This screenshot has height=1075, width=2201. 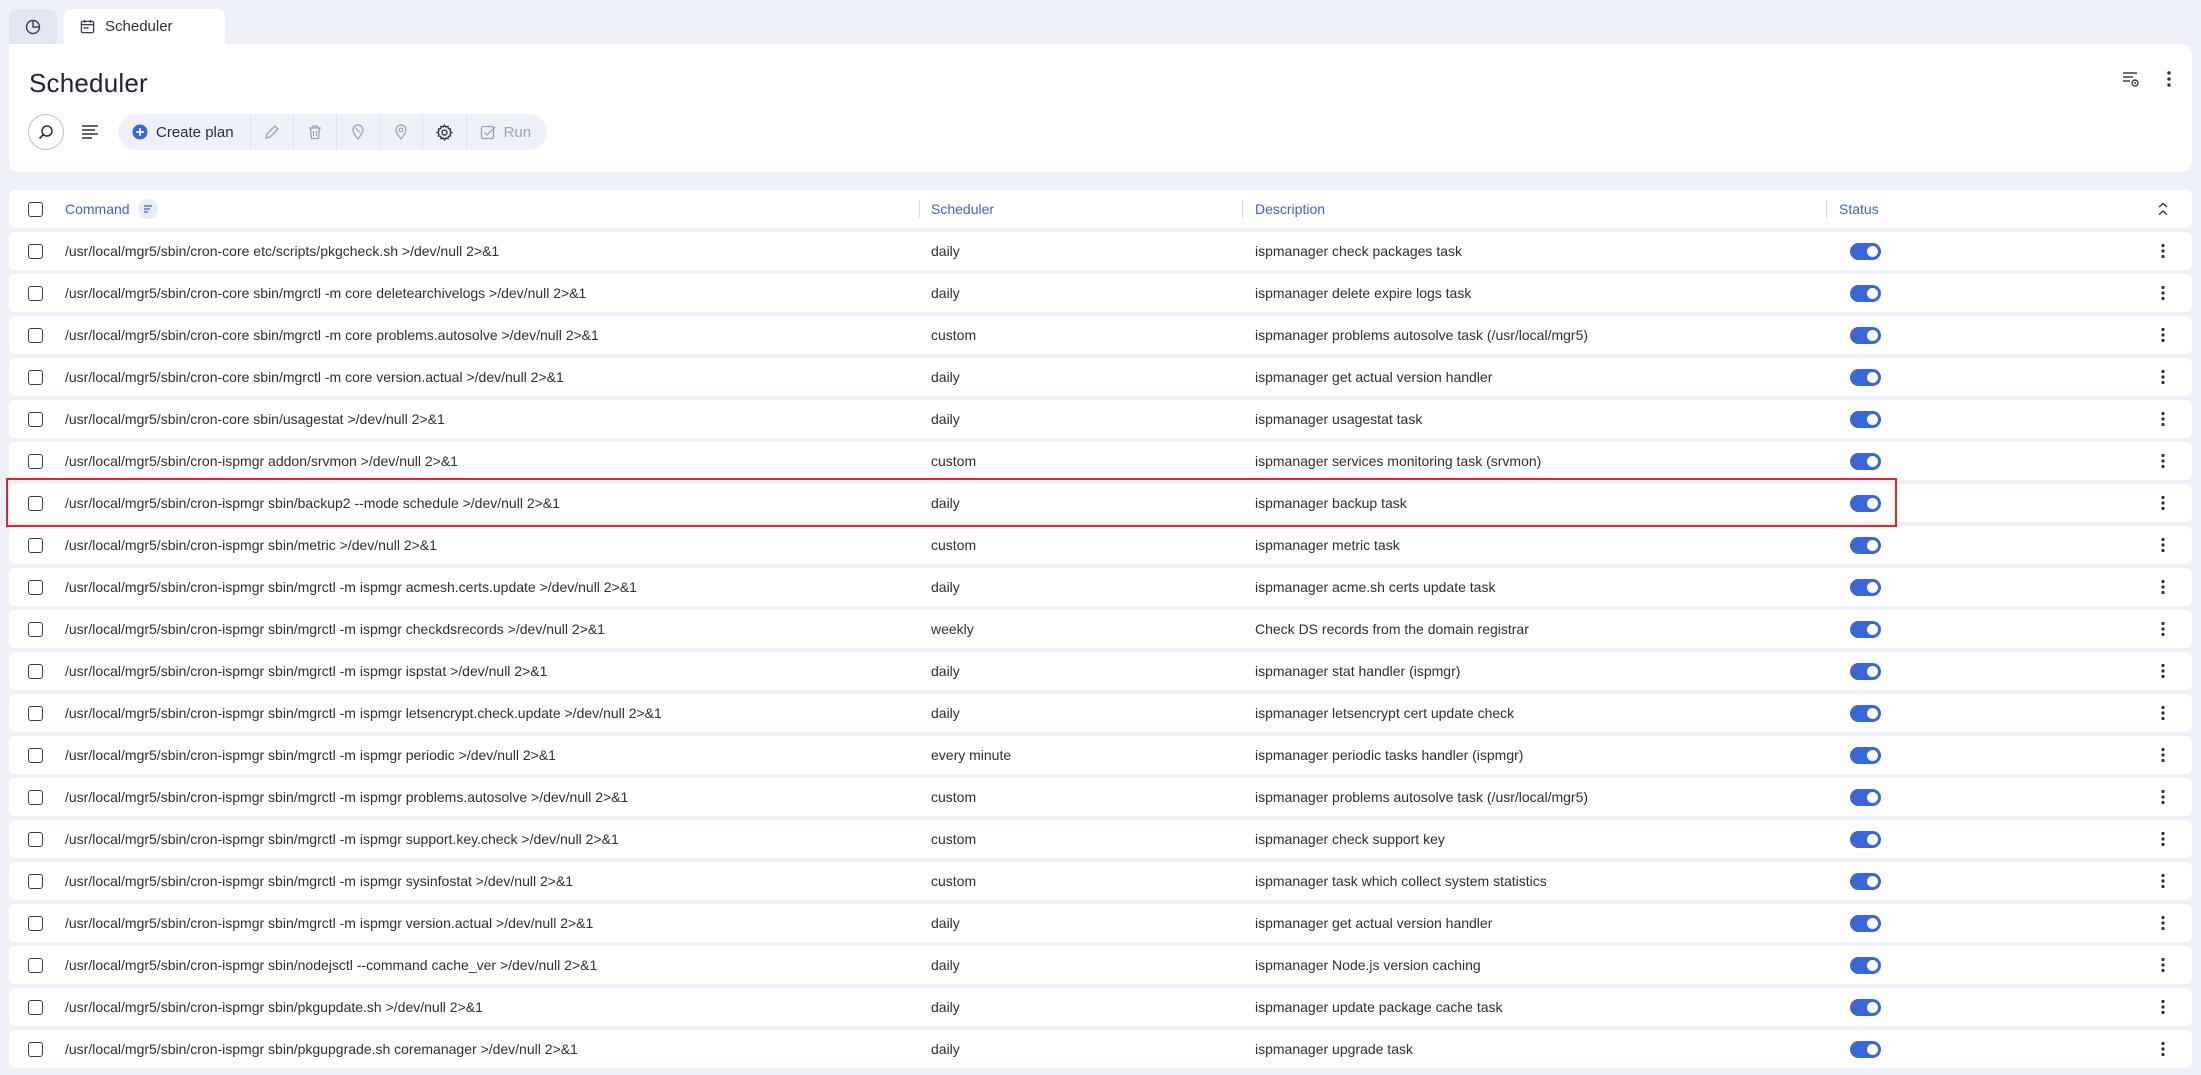 What do you see at coordinates (2131, 81) in the screenshot?
I see `list-settings-button` at bounding box center [2131, 81].